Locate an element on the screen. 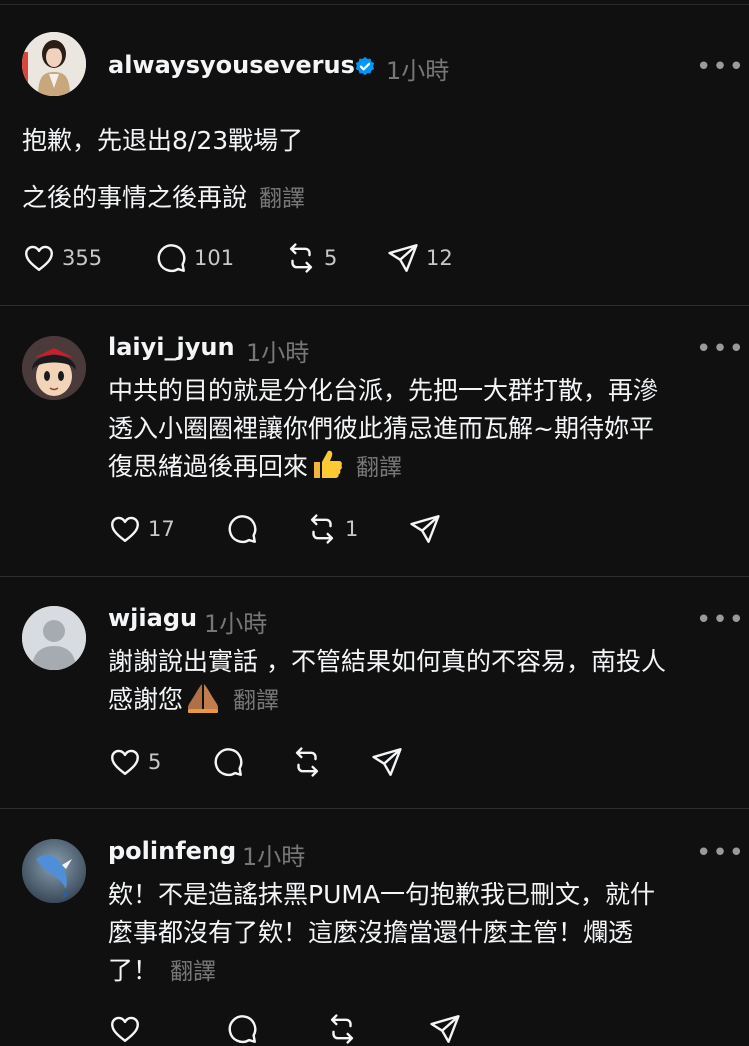 The image size is (749, 1046). post-text-line: 謝謝說出實話 ，不管結果如何真的不容易，南投人 is located at coordinates (387, 661).